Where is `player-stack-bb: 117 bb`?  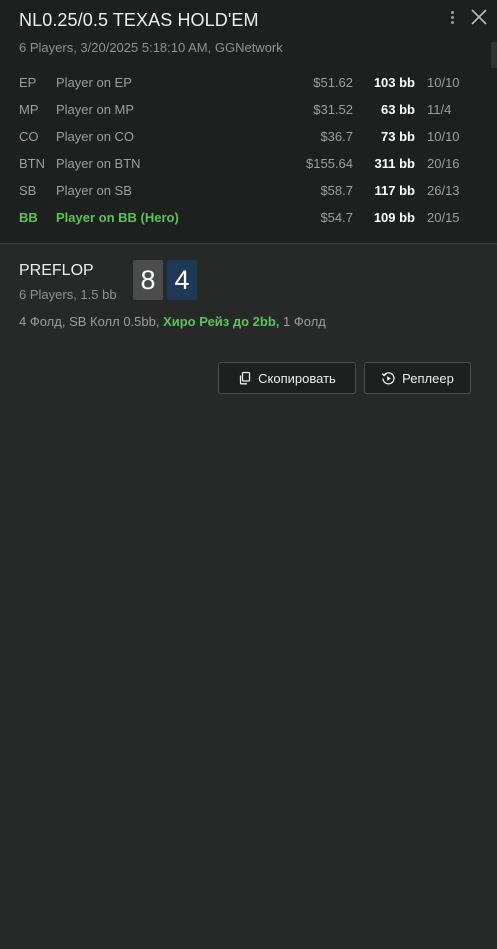
player-stack-bb: 117 bb is located at coordinates (394, 190).